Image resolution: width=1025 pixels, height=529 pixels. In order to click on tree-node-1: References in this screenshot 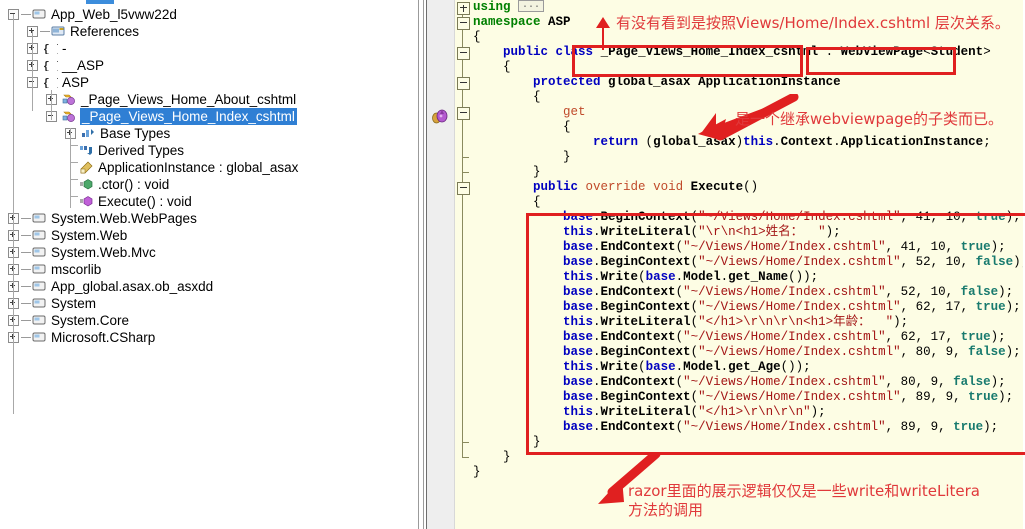, I will do `click(209, 30)`.